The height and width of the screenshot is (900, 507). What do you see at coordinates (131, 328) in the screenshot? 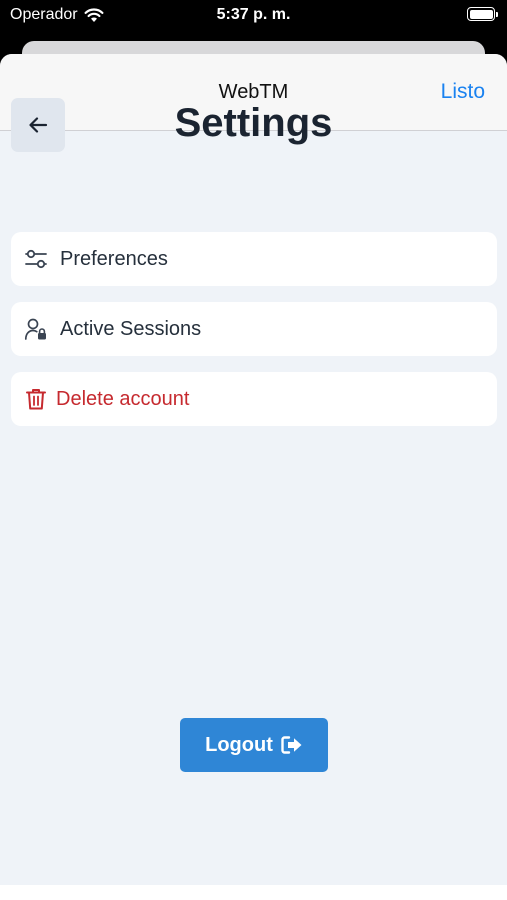
I see `menu-item-label: Active Sessions` at bounding box center [131, 328].